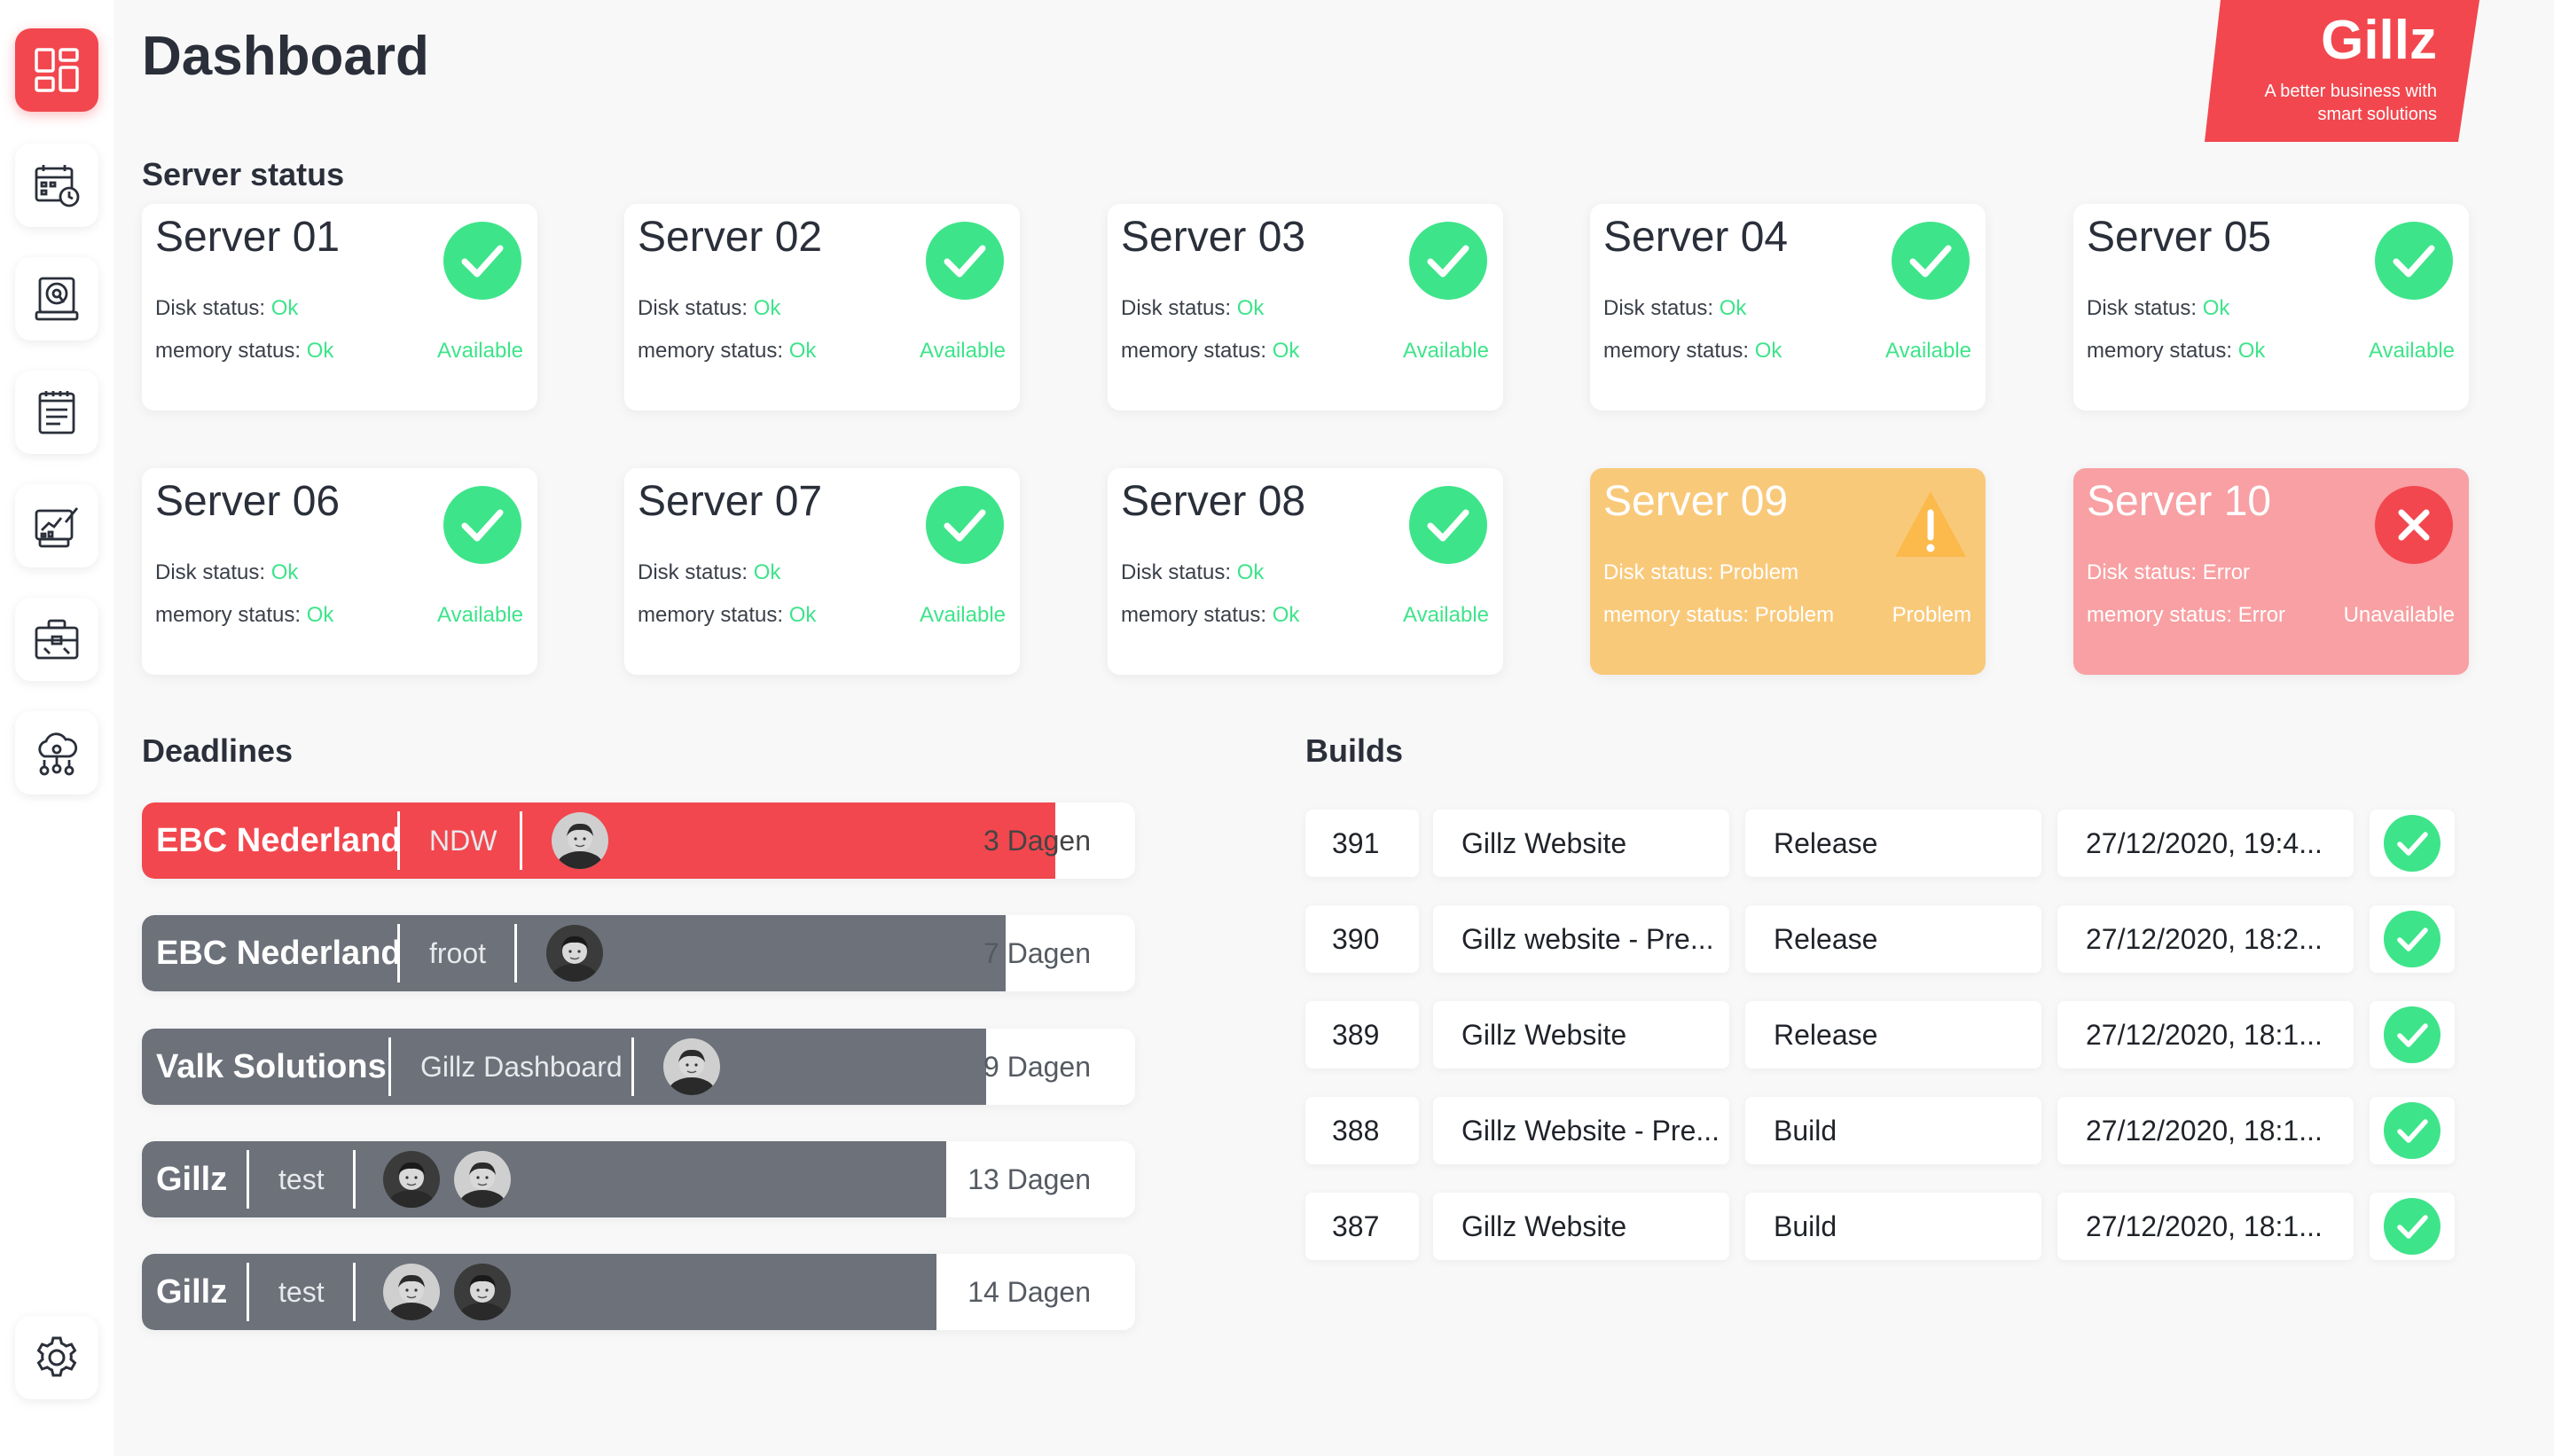 The image size is (2554, 1456). Describe the element at coordinates (56, 412) in the screenshot. I see `nav-notes-button` at that location.